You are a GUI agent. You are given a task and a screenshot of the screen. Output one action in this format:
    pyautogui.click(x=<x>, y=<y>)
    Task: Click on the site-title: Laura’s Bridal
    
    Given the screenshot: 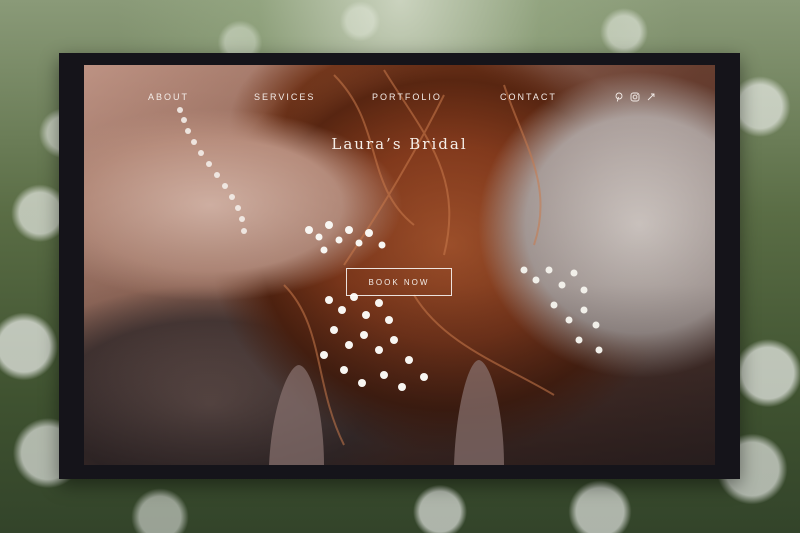 What is the action you would take?
    pyautogui.click(x=399, y=144)
    